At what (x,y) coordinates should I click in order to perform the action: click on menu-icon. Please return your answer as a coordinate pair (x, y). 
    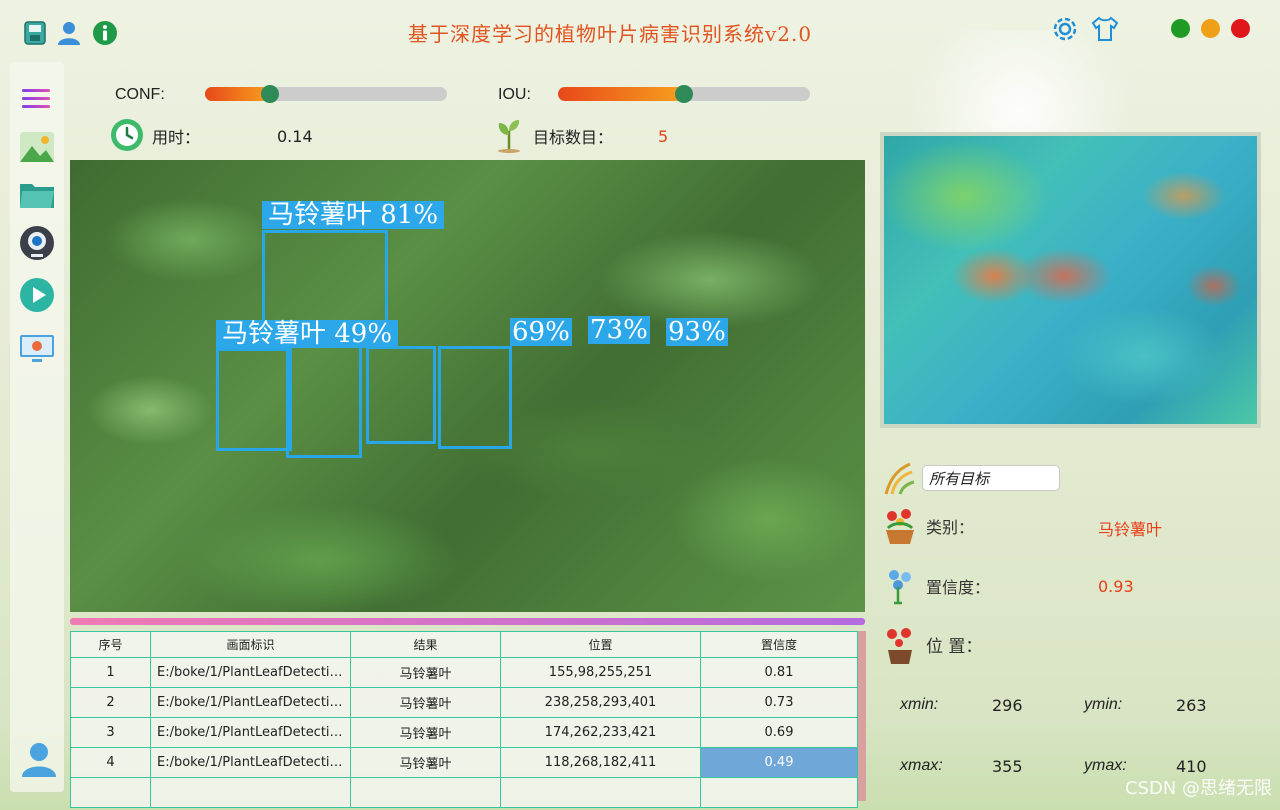
    Looking at the image, I should click on (36, 99).